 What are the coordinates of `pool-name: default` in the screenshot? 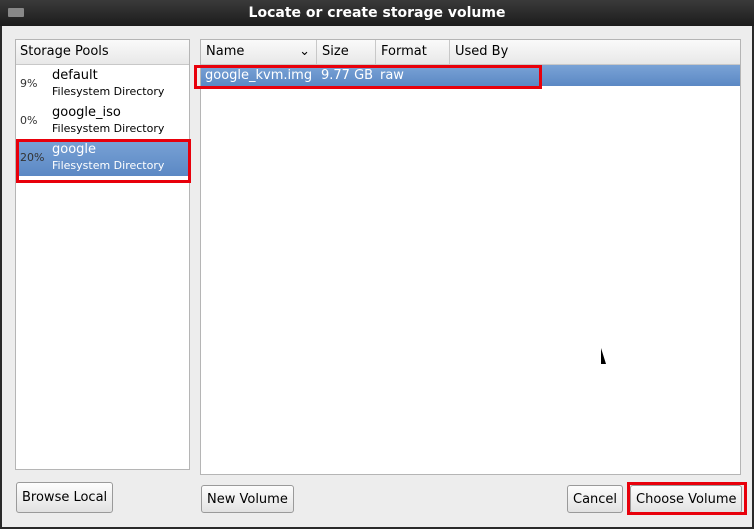 It's located at (75, 75).